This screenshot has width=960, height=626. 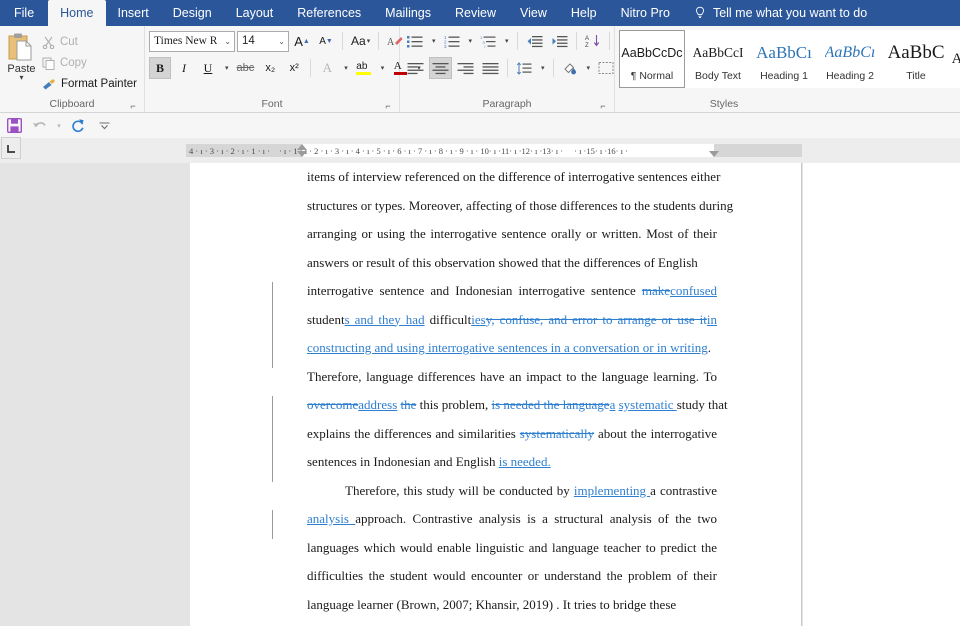 What do you see at coordinates (780, 13) in the screenshot?
I see `tell-me-search: Tell me what you want to do` at bounding box center [780, 13].